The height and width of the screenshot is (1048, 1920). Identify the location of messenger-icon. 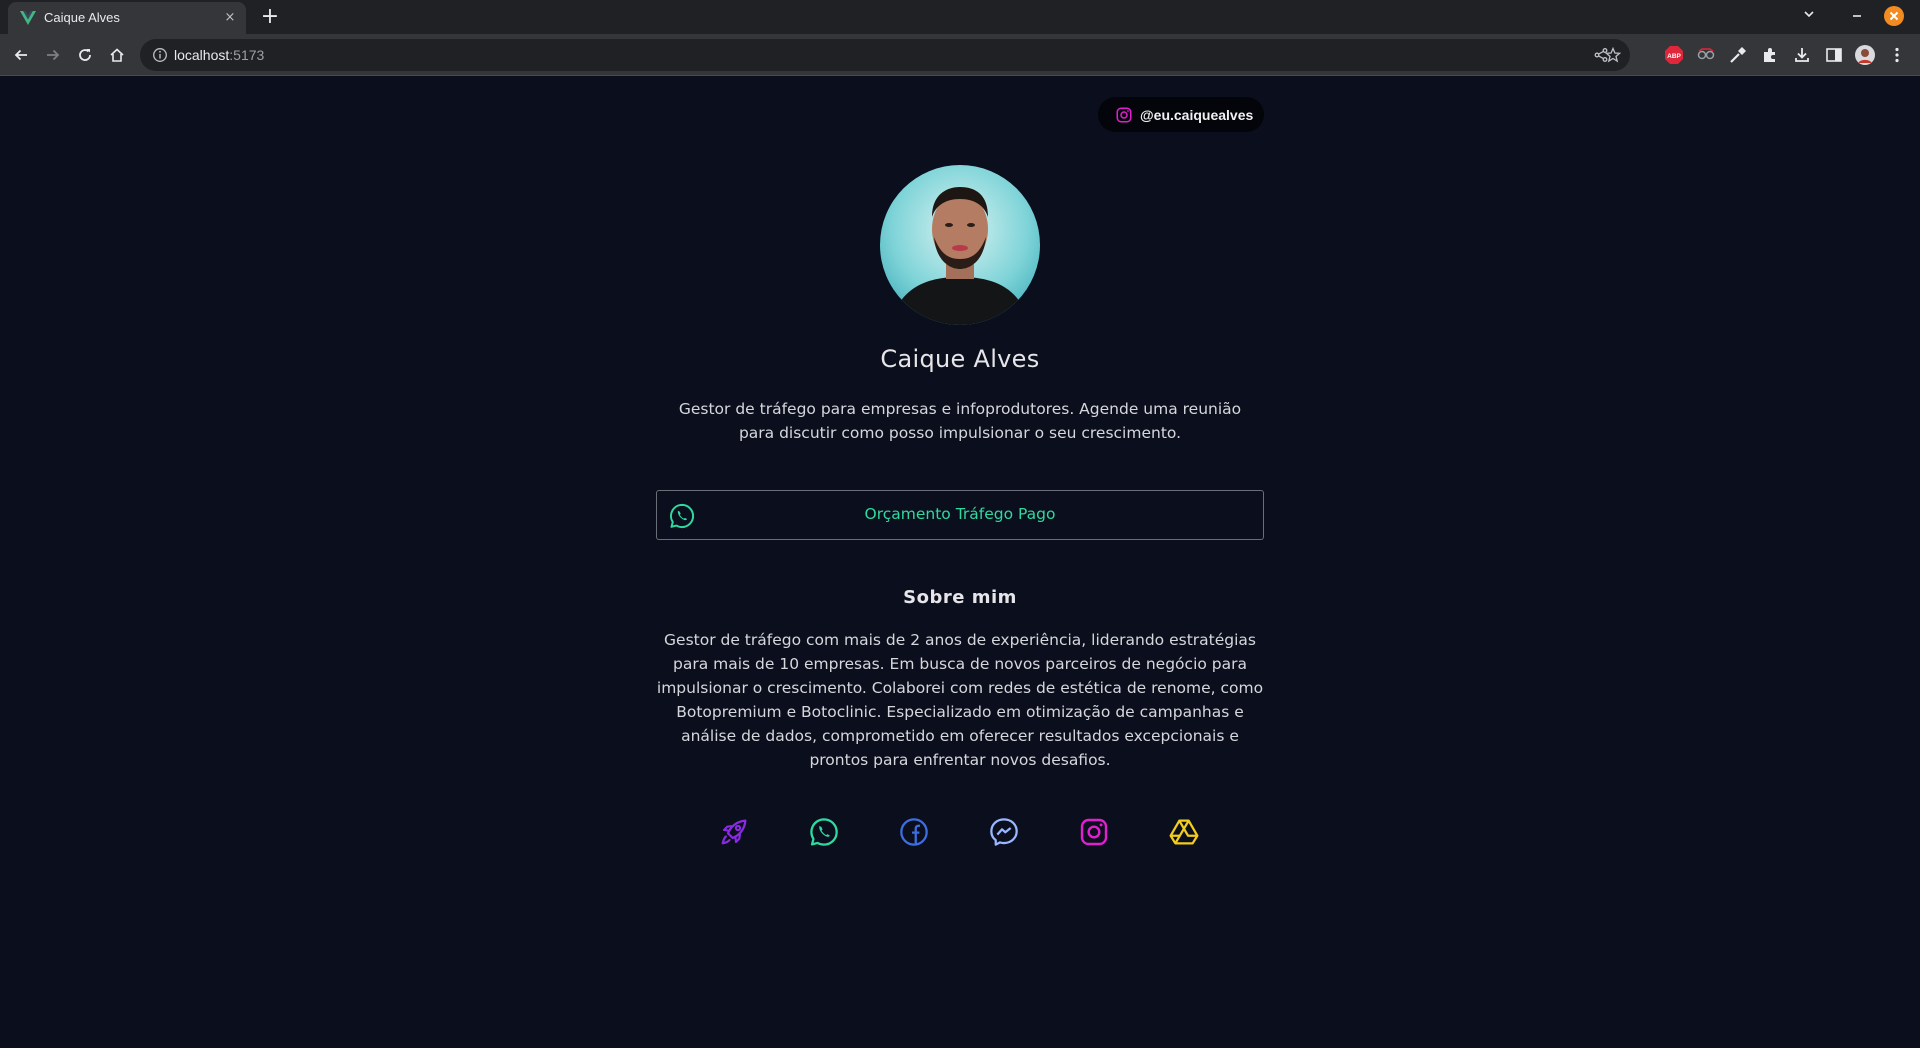
(1004, 832).